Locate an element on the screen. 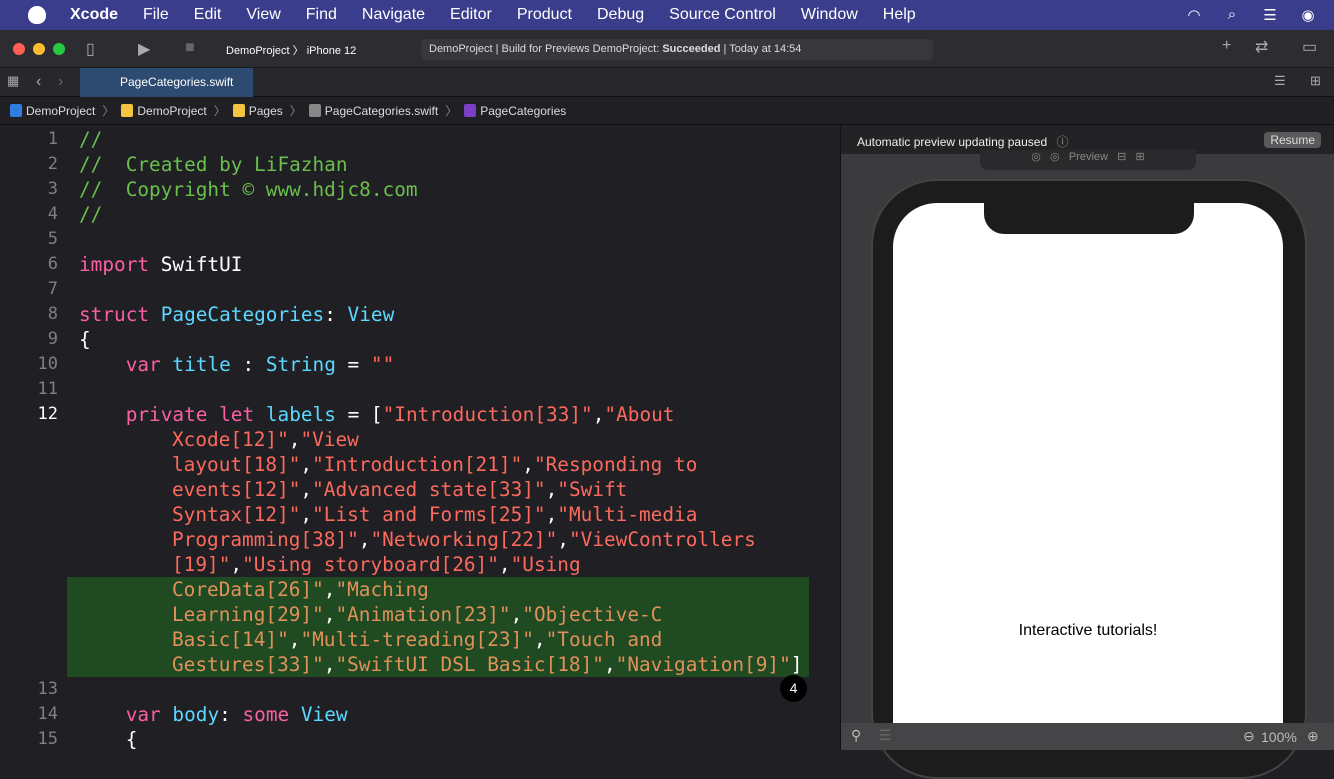  zoom-in-icon: ⊕ is located at coordinates (1313, 736).